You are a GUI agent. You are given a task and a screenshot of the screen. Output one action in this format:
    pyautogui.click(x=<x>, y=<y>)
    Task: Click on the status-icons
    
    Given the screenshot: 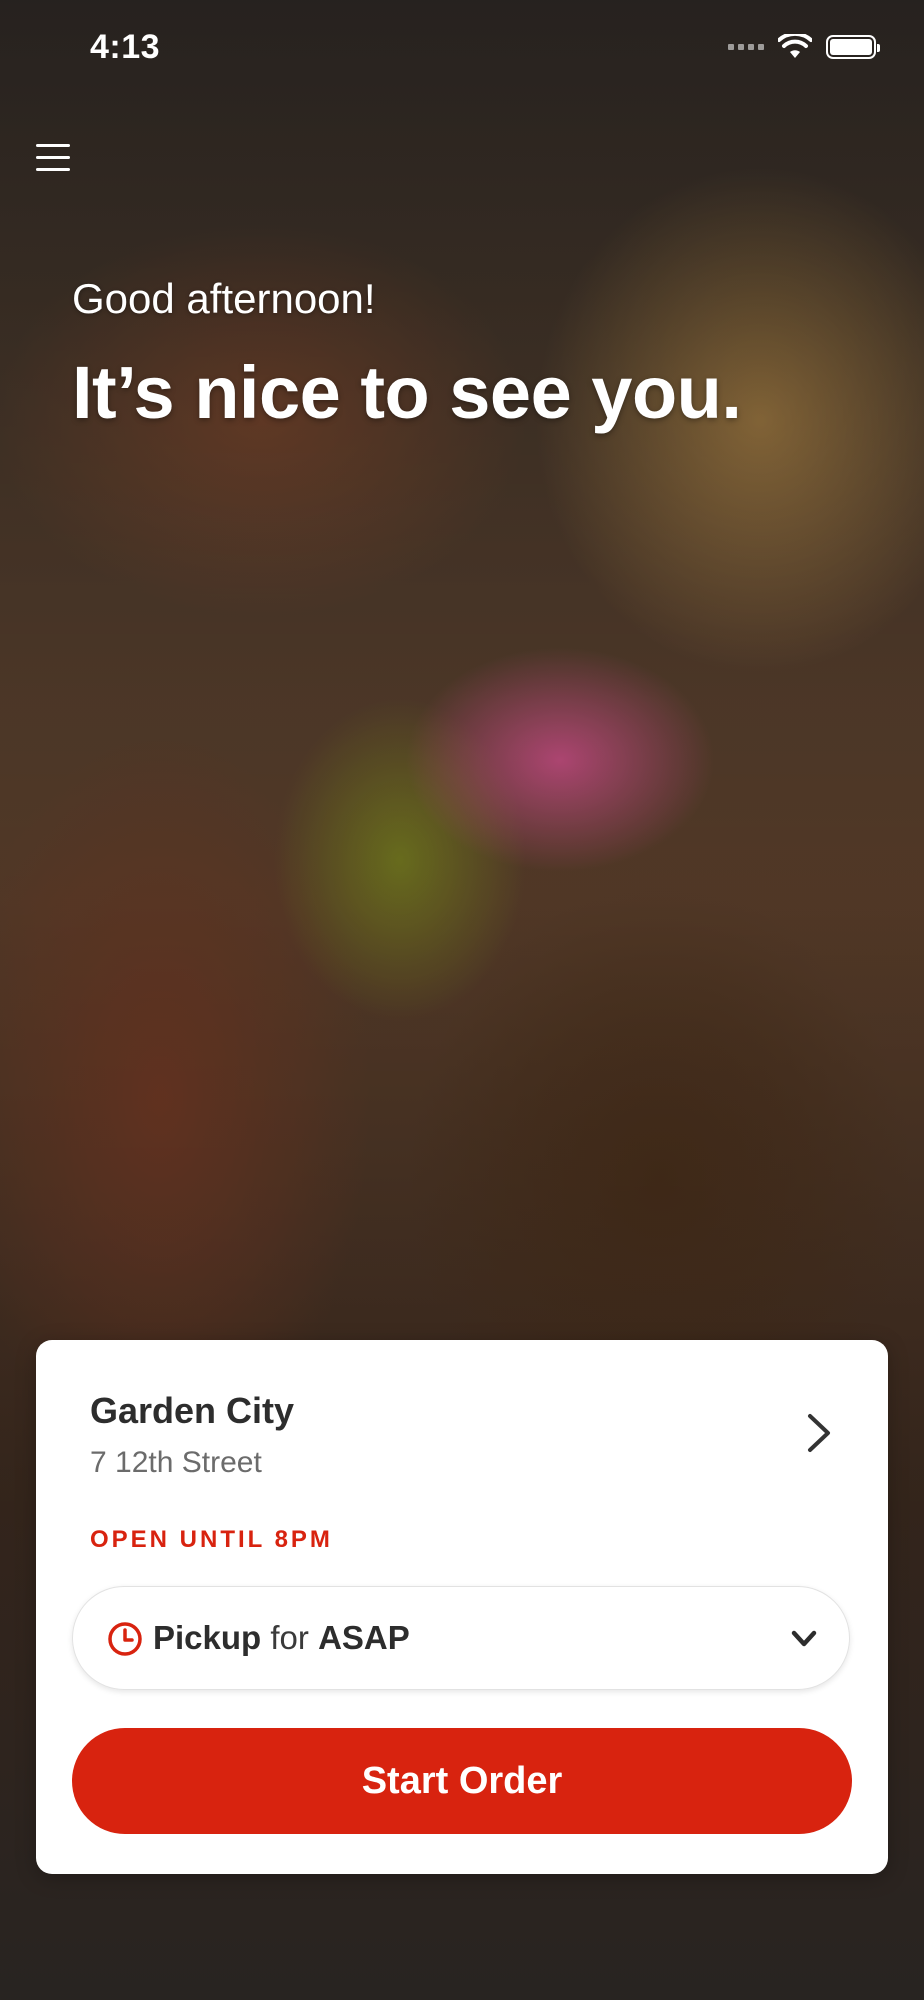 What is the action you would take?
    pyautogui.click(x=804, y=47)
    